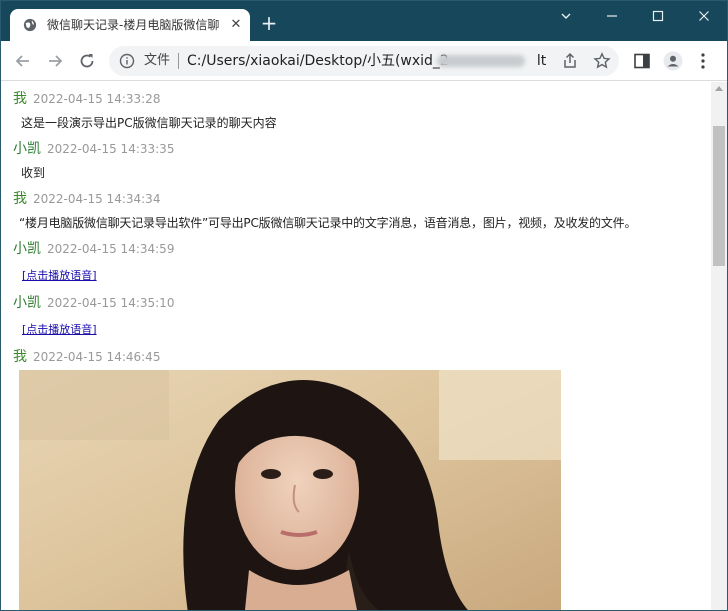  What do you see at coordinates (97, 357) in the screenshot?
I see `message-time: 2022-04-15 14:46:45` at bounding box center [97, 357].